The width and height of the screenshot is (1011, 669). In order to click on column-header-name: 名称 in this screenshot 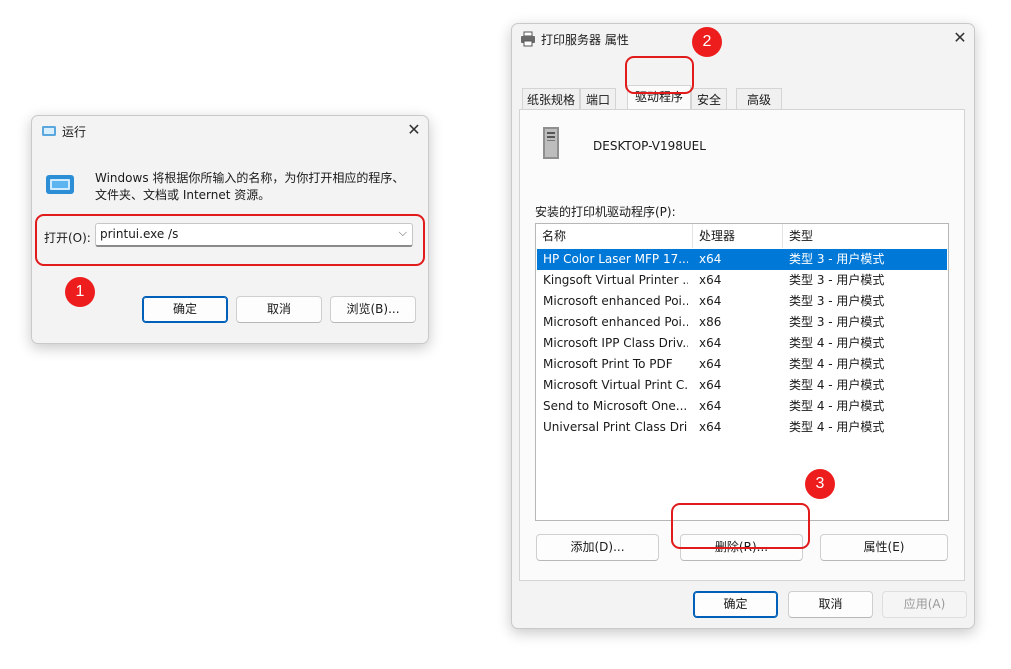, I will do `click(614, 236)`.